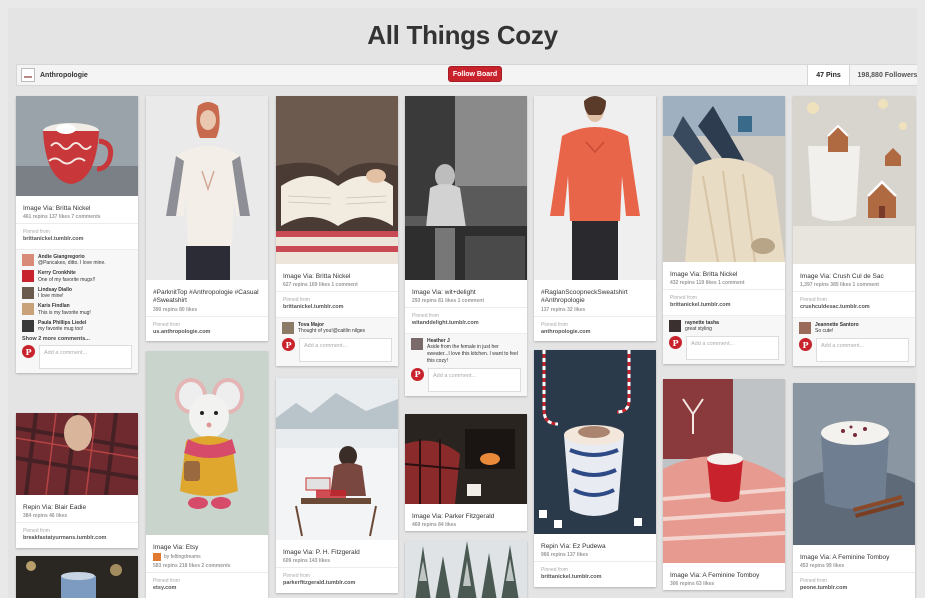  I want to click on owner-avatar, so click(28, 75).